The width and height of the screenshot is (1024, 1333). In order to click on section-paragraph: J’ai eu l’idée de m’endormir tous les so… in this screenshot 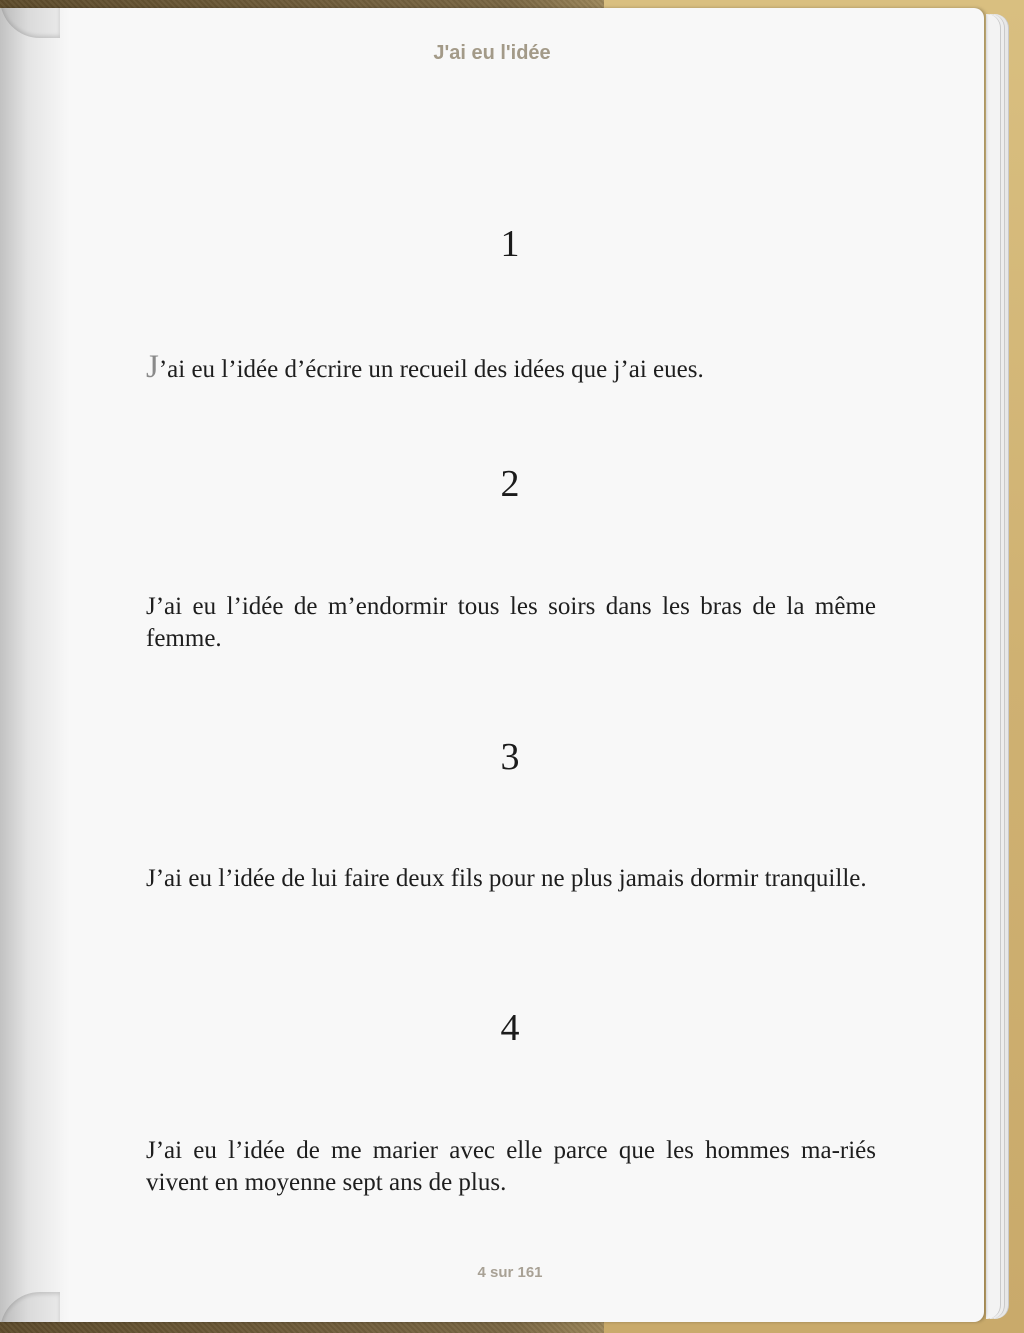, I will do `click(511, 622)`.